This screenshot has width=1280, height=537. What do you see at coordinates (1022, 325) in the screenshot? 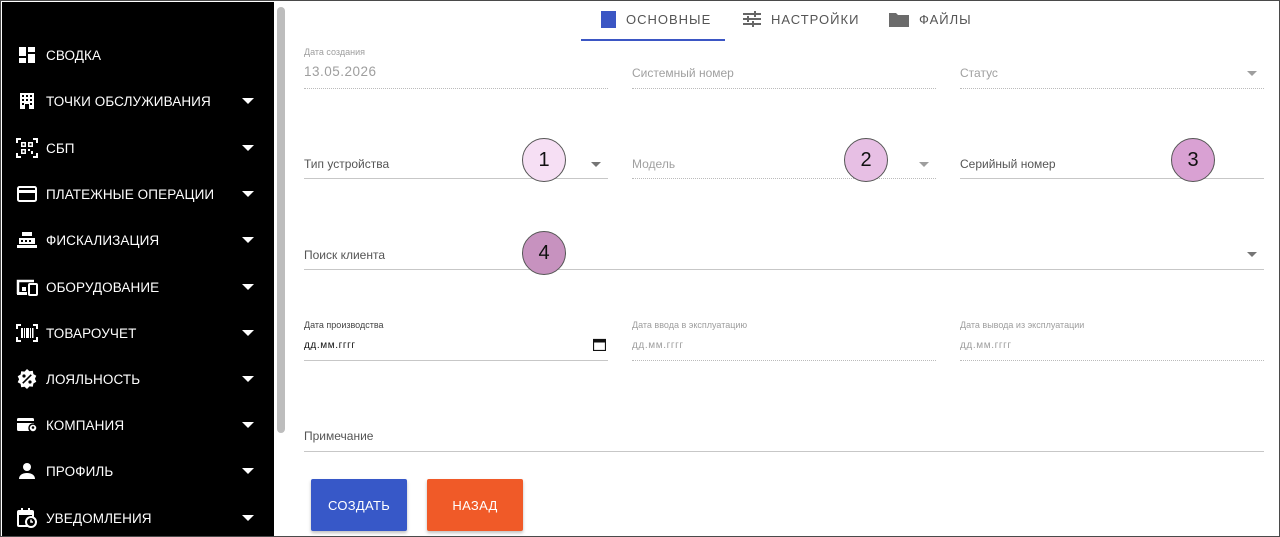
I see `field-label: Дата вывода из эксплуатации` at bounding box center [1022, 325].